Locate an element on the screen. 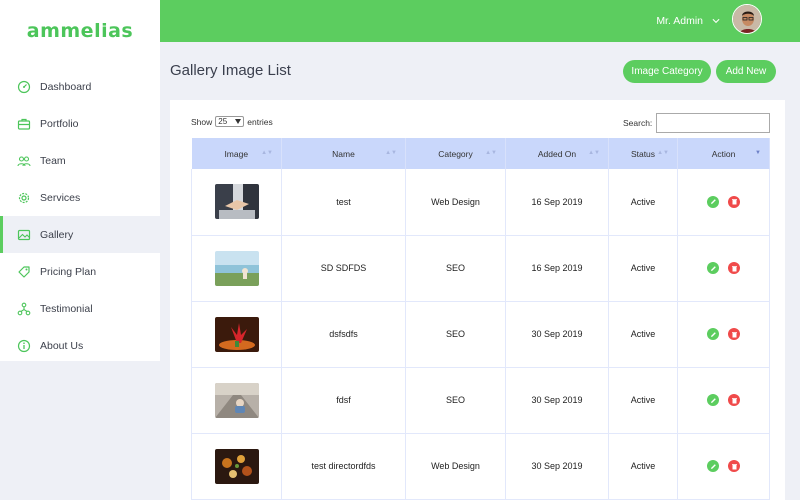 The width and height of the screenshot is (800, 500). user-name: Mr. Admin is located at coordinates (679, 21).